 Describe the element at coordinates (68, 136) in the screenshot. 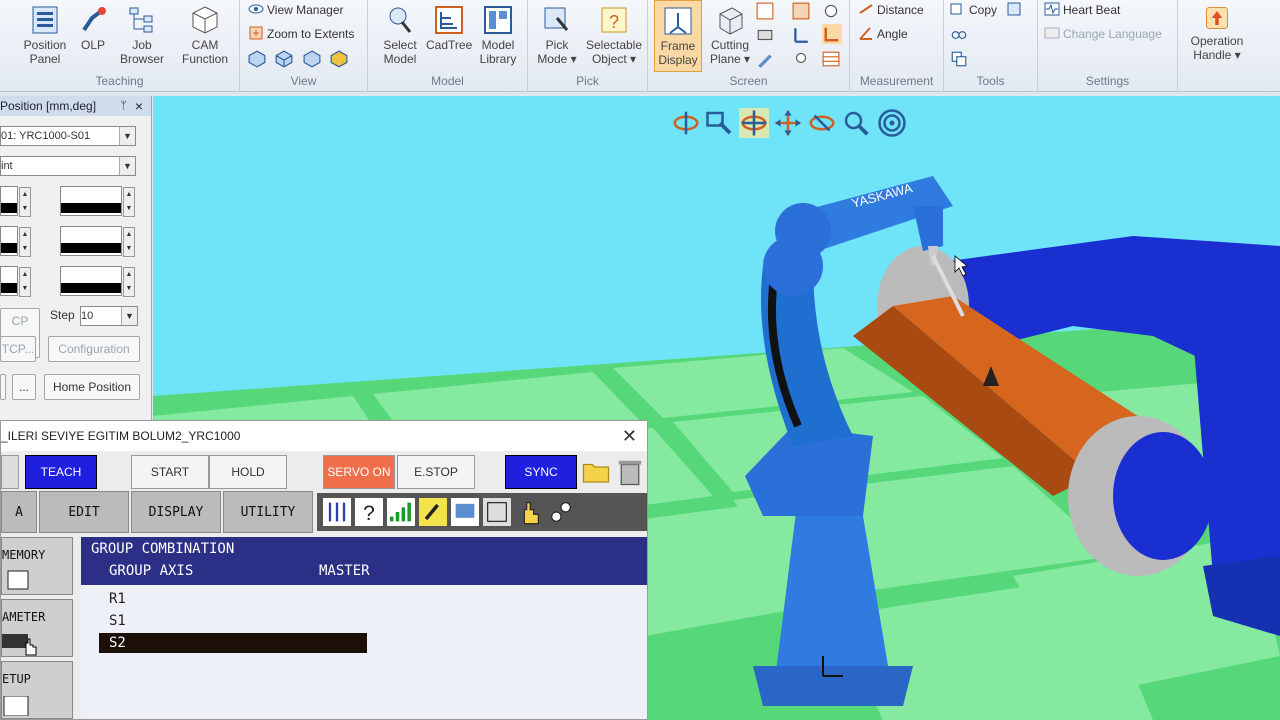

I see `controller-select: 01: YRC1000-S01 ▼` at that location.